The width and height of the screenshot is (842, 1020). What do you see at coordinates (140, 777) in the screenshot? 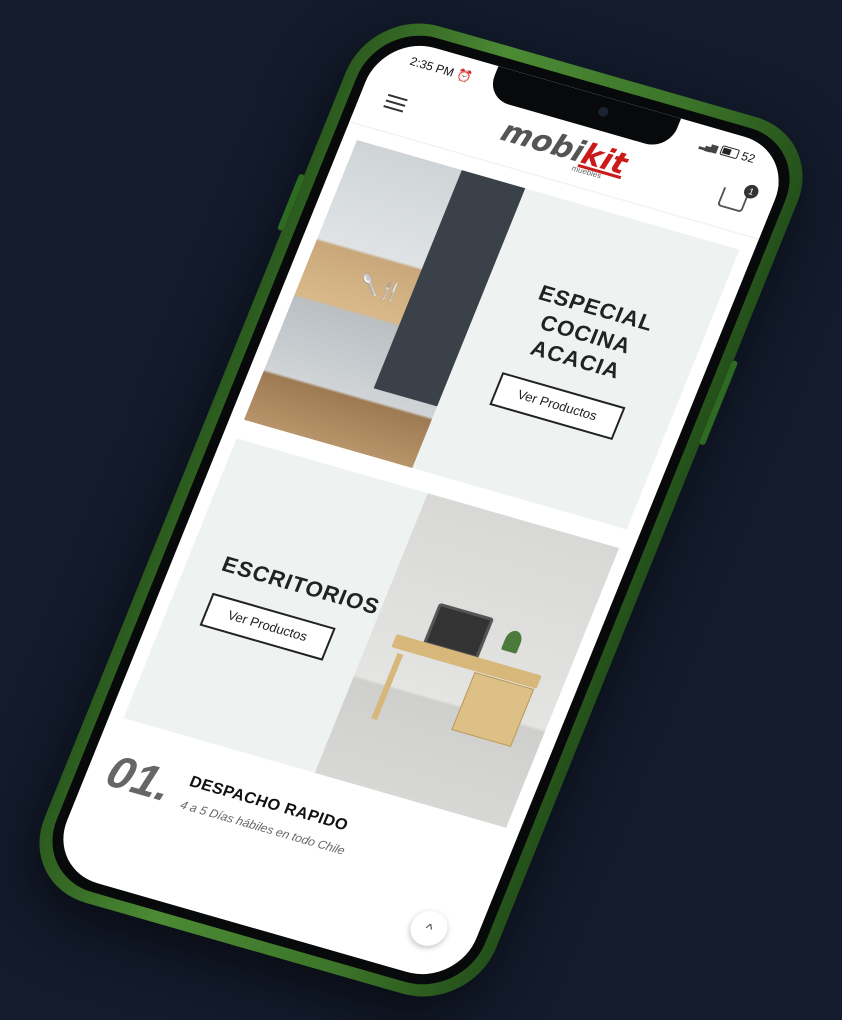
I see `feature-number: 01.` at bounding box center [140, 777].